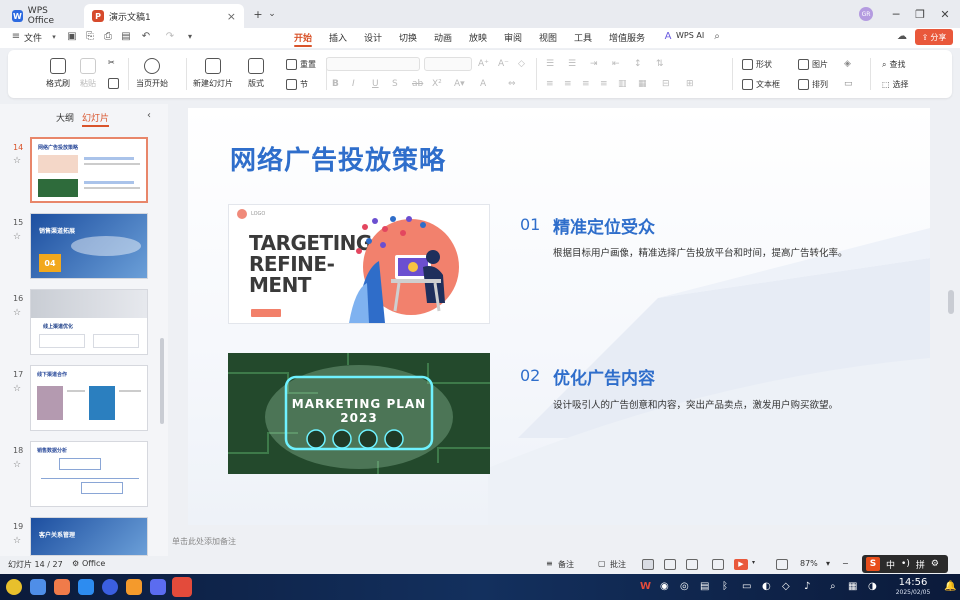 The height and width of the screenshot is (600, 960). What do you see at coordinates (88, 73) in the screenshot?
I see `paste-button: 粘贴` at bounding box center [88, 73].